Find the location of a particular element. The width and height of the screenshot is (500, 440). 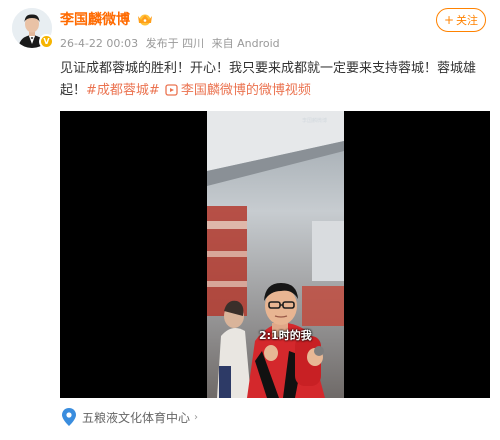

post-device: 来自 Android is located at coordinates (245, 43).